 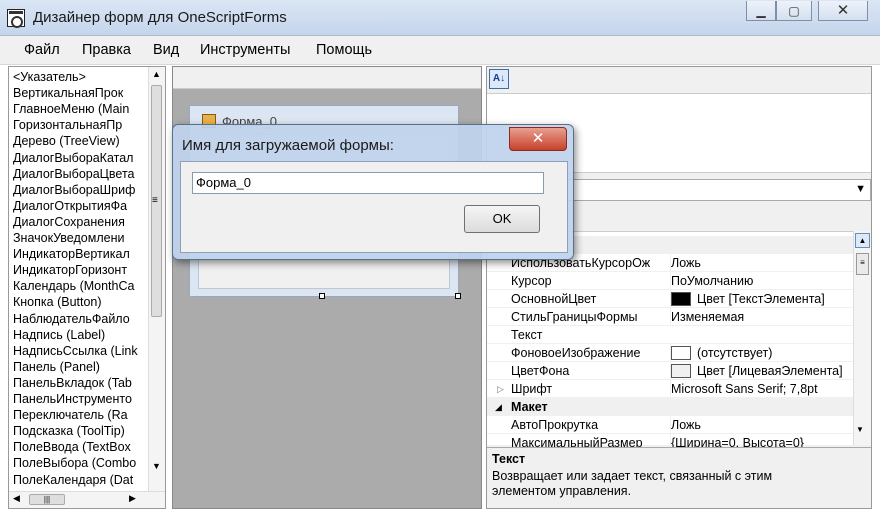 What do you see at coordinates (761, 371) in the screenshot?
I see `property-value: Цвет [ЛицеваяЭлемента]` at bounding box center [761, 371].